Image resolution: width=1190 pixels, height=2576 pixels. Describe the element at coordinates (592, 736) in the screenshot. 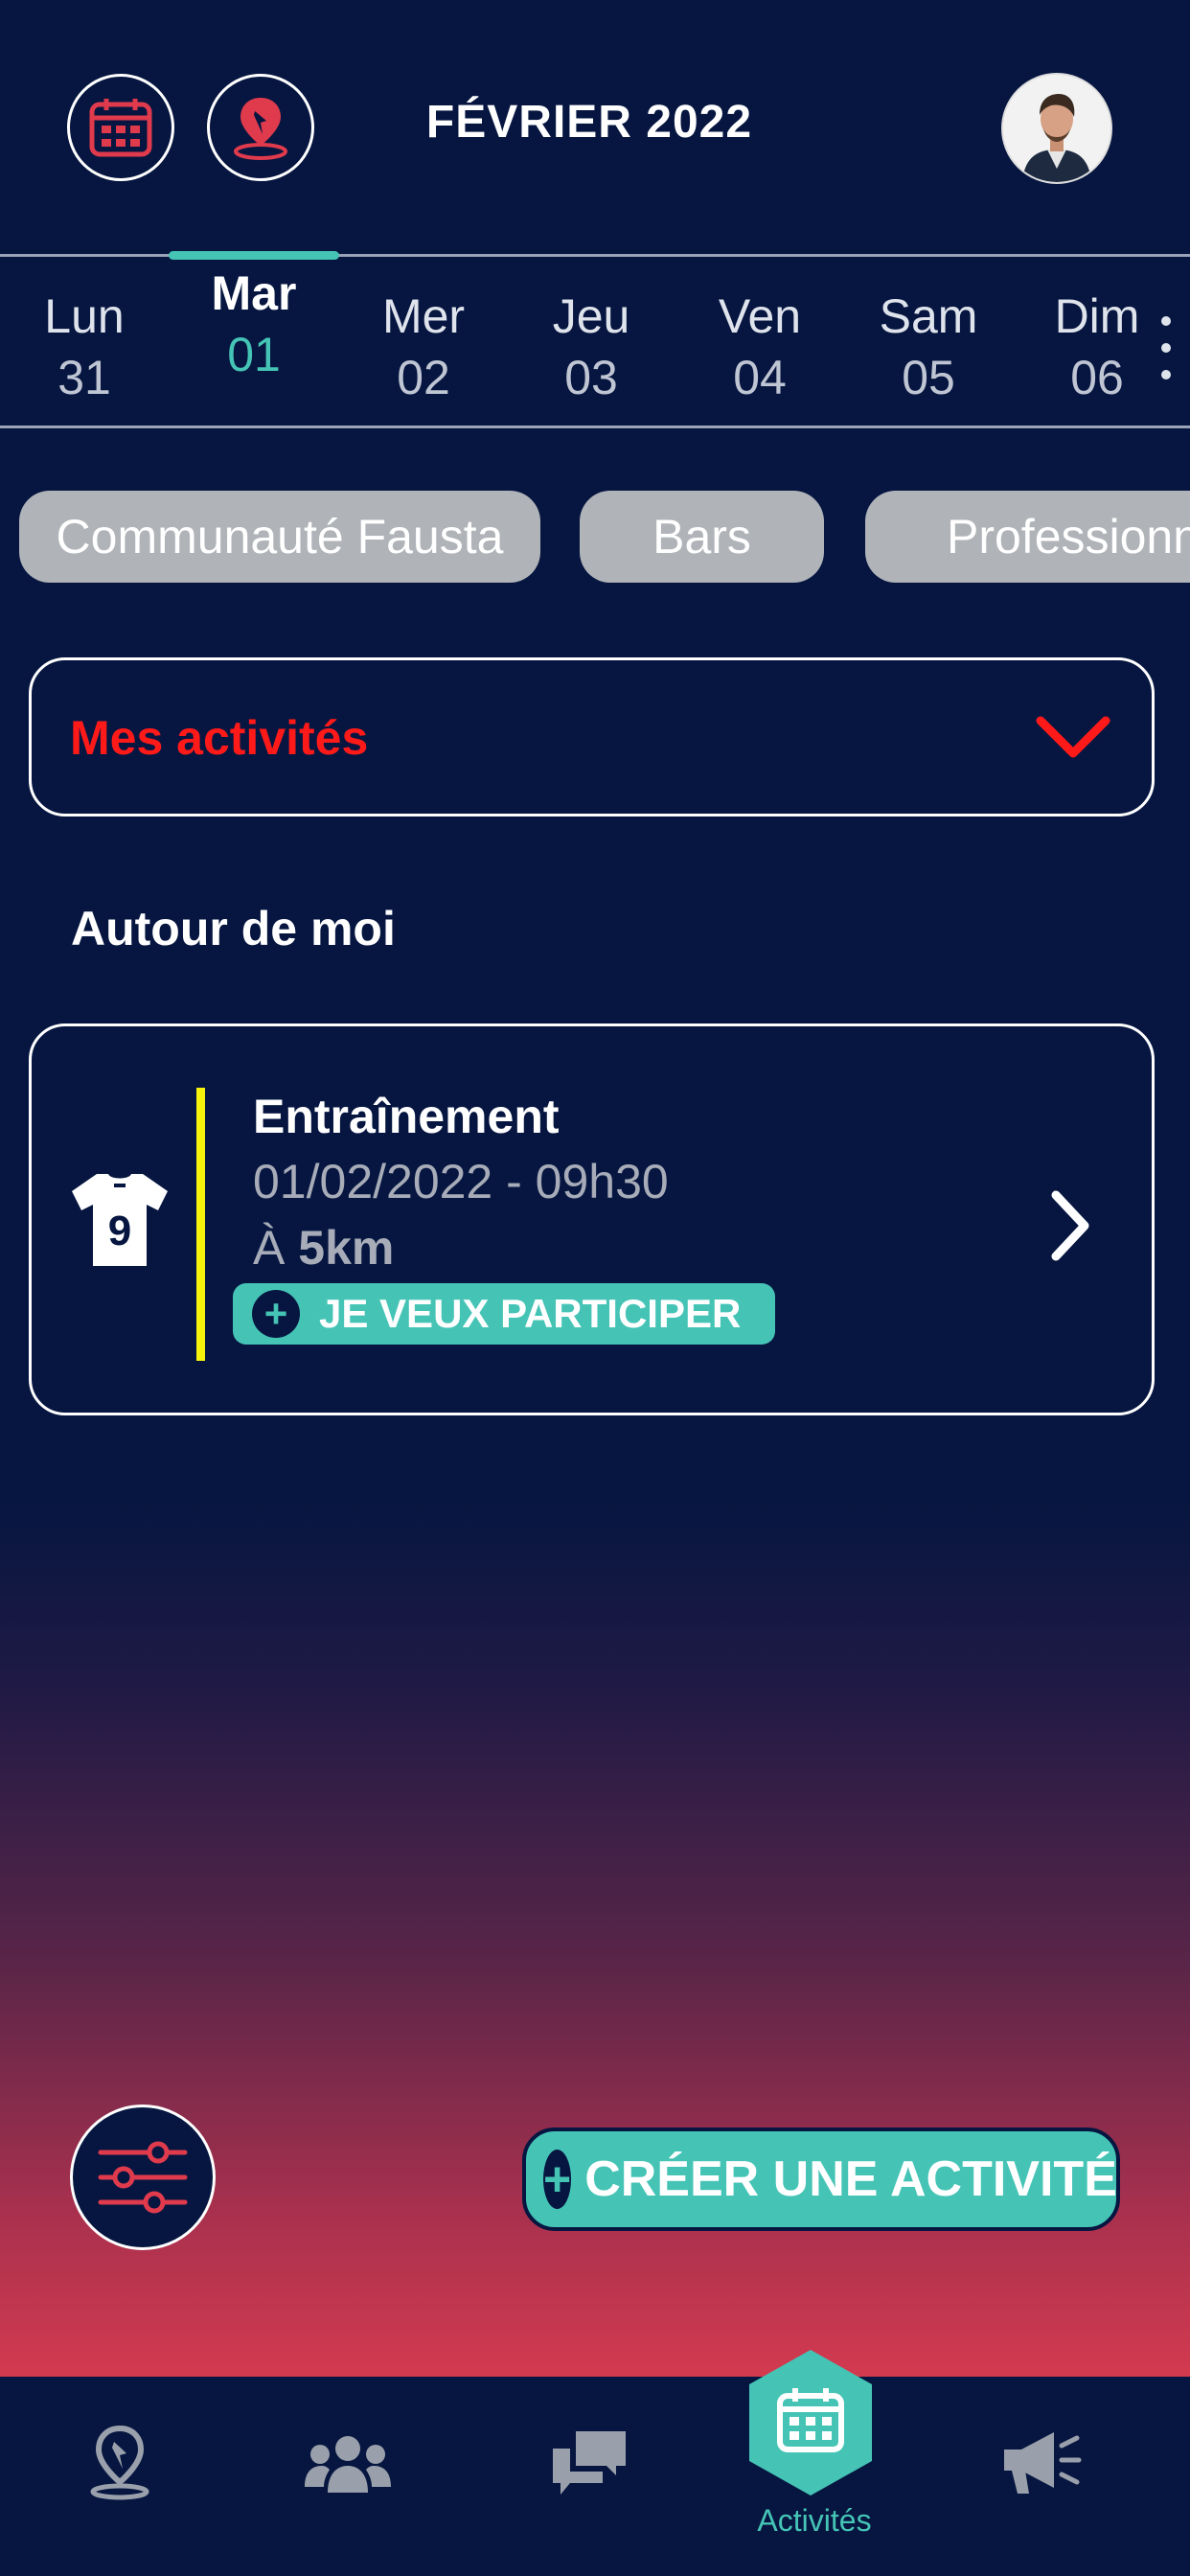

I see `activities-filter-dropdown: Mes activités` at that location.